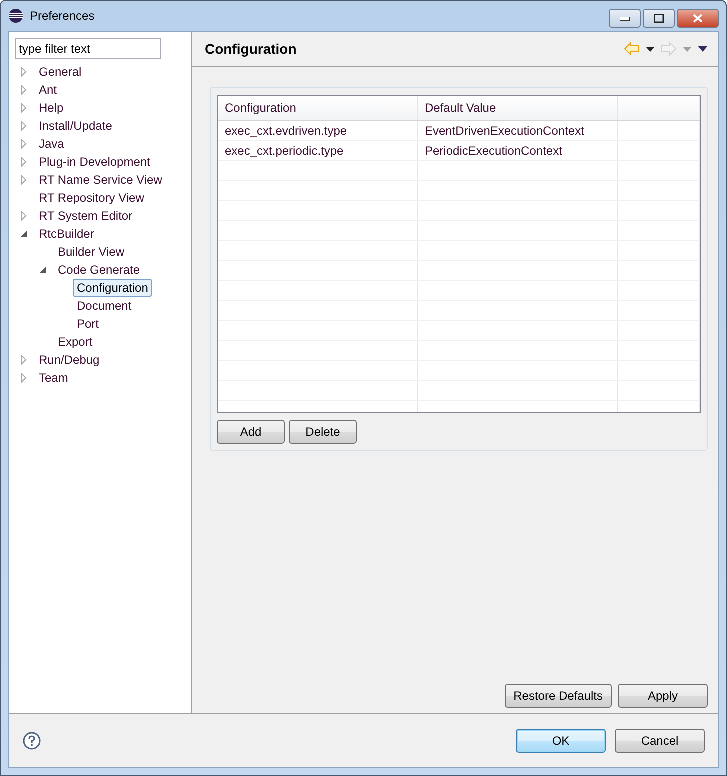 This screenshot has height=776, width=727. I want to click on table-cell: EventDrivenExecutionContext, so click(518, 130).